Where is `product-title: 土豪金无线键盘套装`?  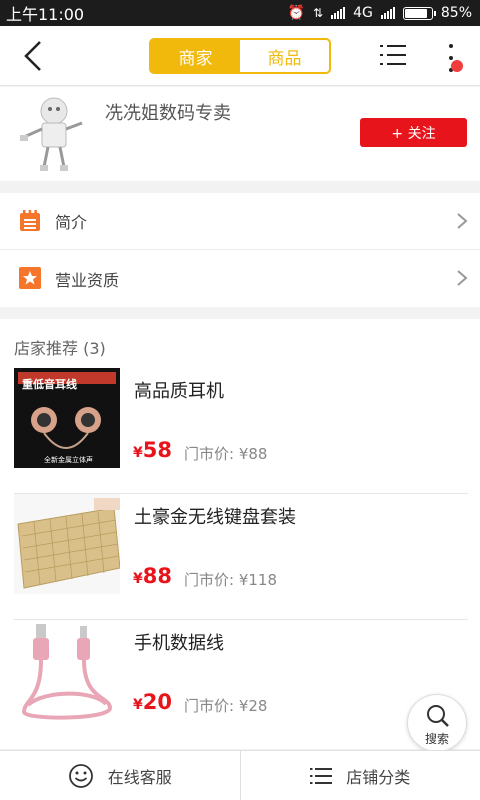
product-title: 土豪金无线键盘套装 is located at coordinates (215, 517).